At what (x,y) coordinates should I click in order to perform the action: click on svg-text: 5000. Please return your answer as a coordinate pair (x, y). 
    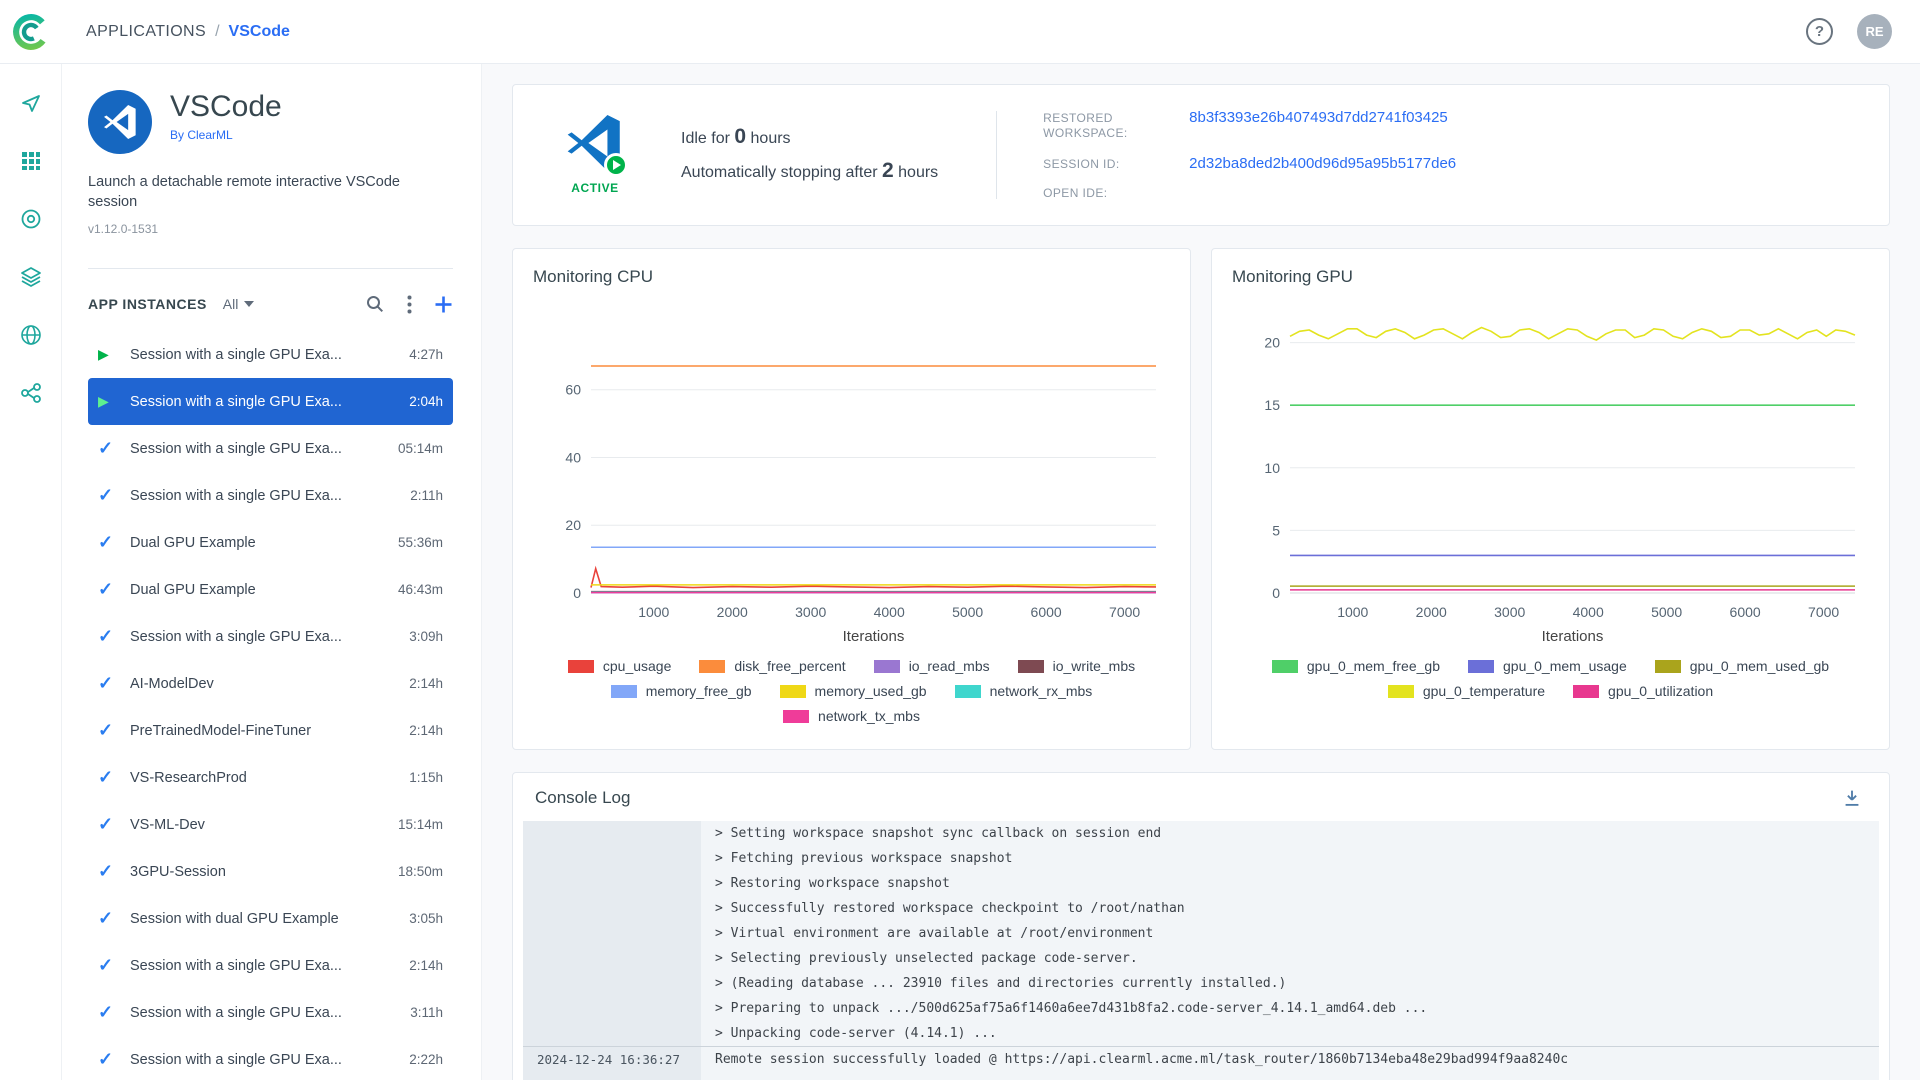
    Looking at the image, I should click on (1666, 612).